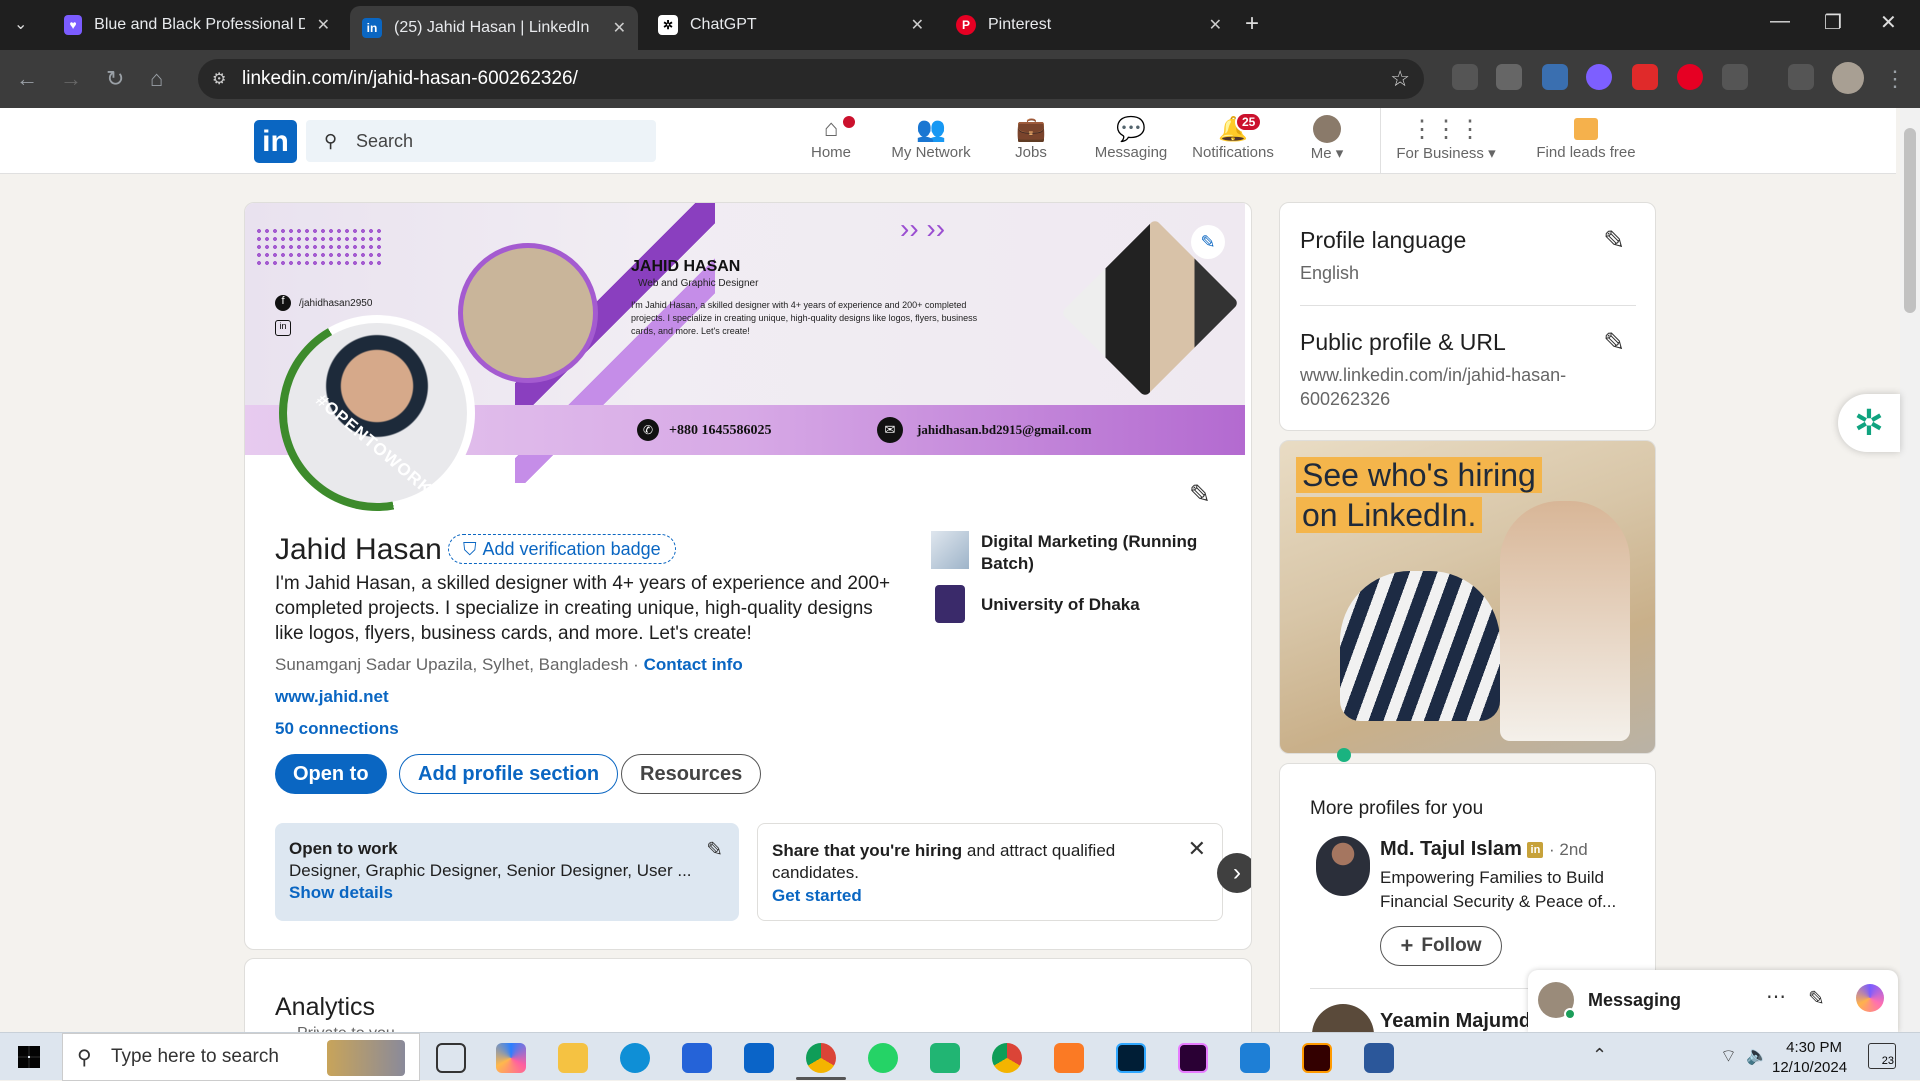 The height and width of the screenshot is (1081, 1920). Describe the element at coordinates (831, 137) in the screenshot. I see `nav-home: ⌂ Home` at that location.